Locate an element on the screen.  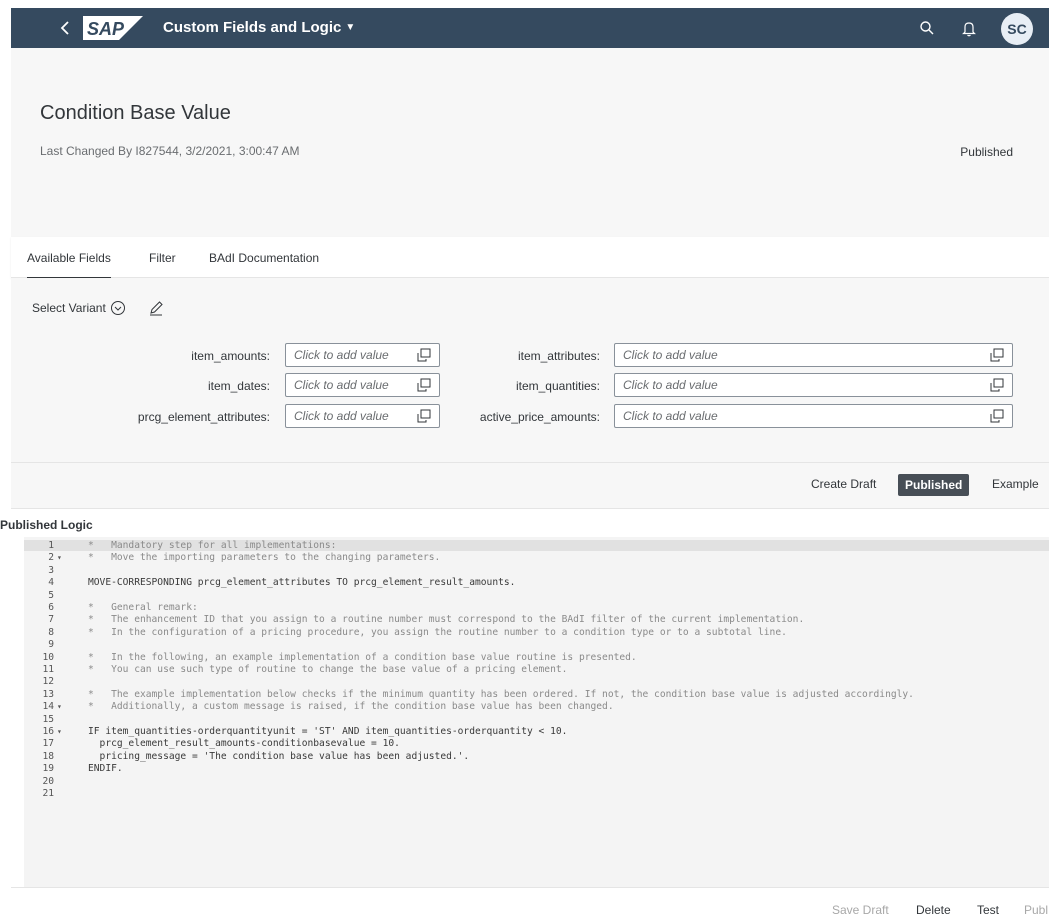
variant-selector: Select Variant is located at coordinates (79, 308).